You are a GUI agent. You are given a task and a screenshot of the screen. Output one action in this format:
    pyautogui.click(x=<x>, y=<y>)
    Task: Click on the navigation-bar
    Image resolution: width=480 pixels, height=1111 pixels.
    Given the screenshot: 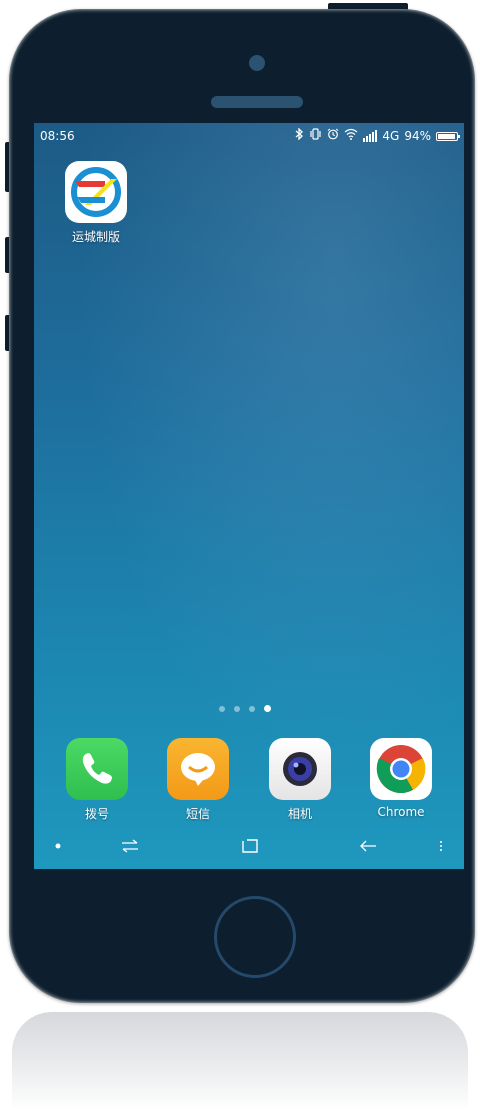 What is the action you would take?
    pyautogui.click(x=249, y=846)
    